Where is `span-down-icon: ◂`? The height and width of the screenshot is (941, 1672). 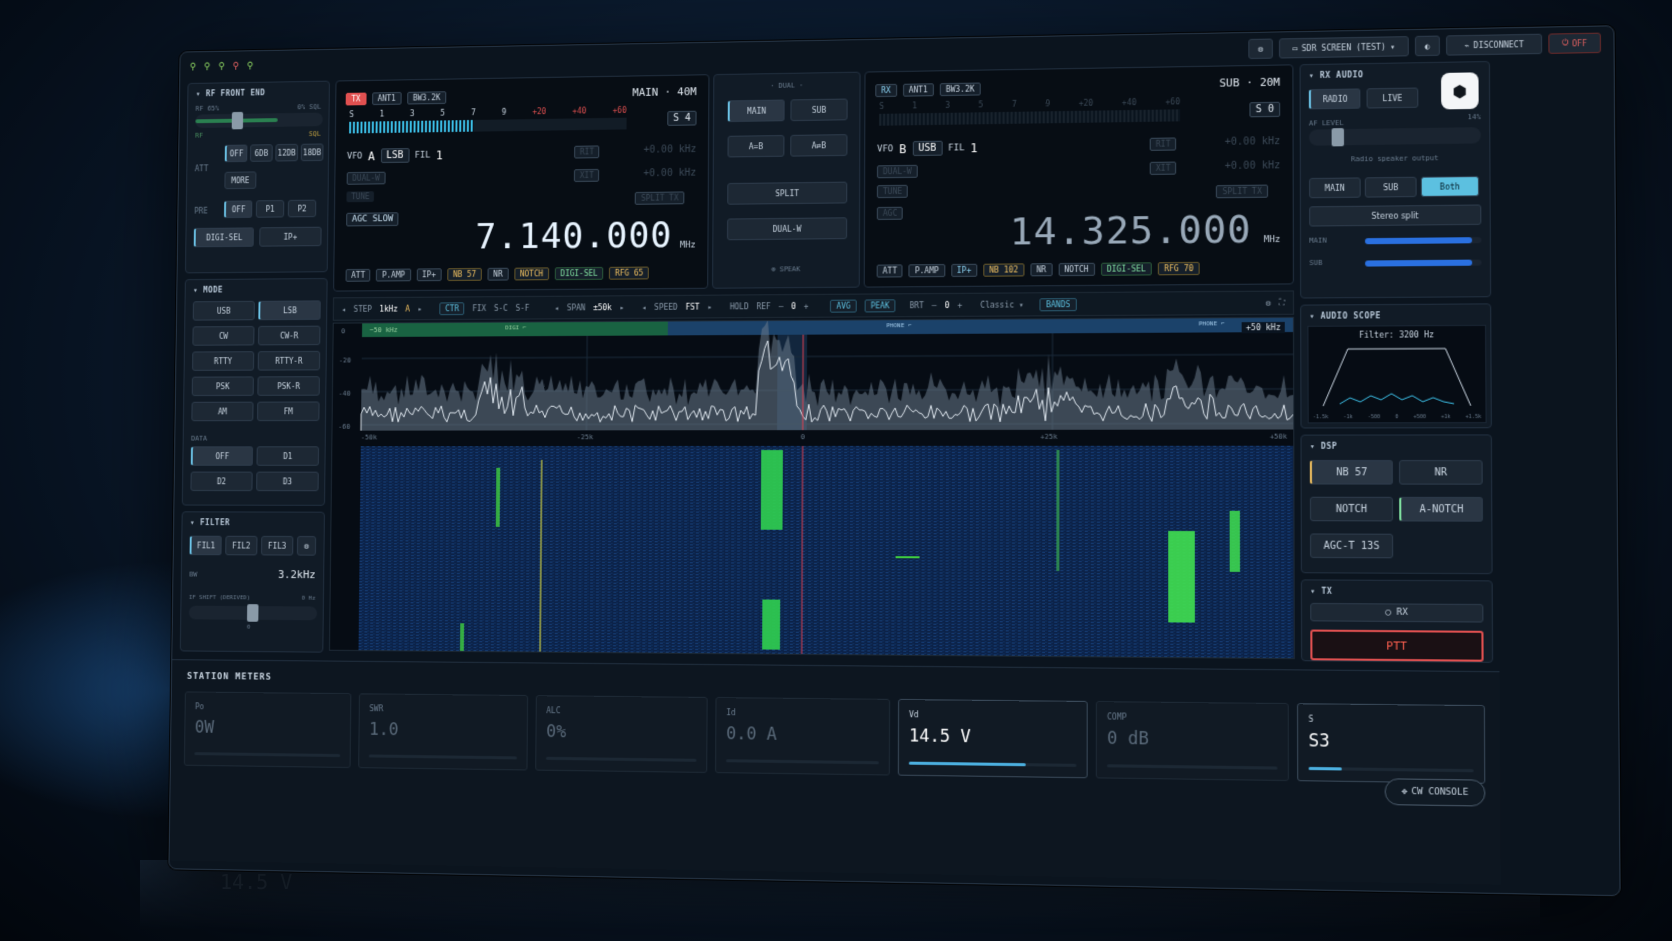
span-down-icon: ◂ is located at coordinates (556, 307).